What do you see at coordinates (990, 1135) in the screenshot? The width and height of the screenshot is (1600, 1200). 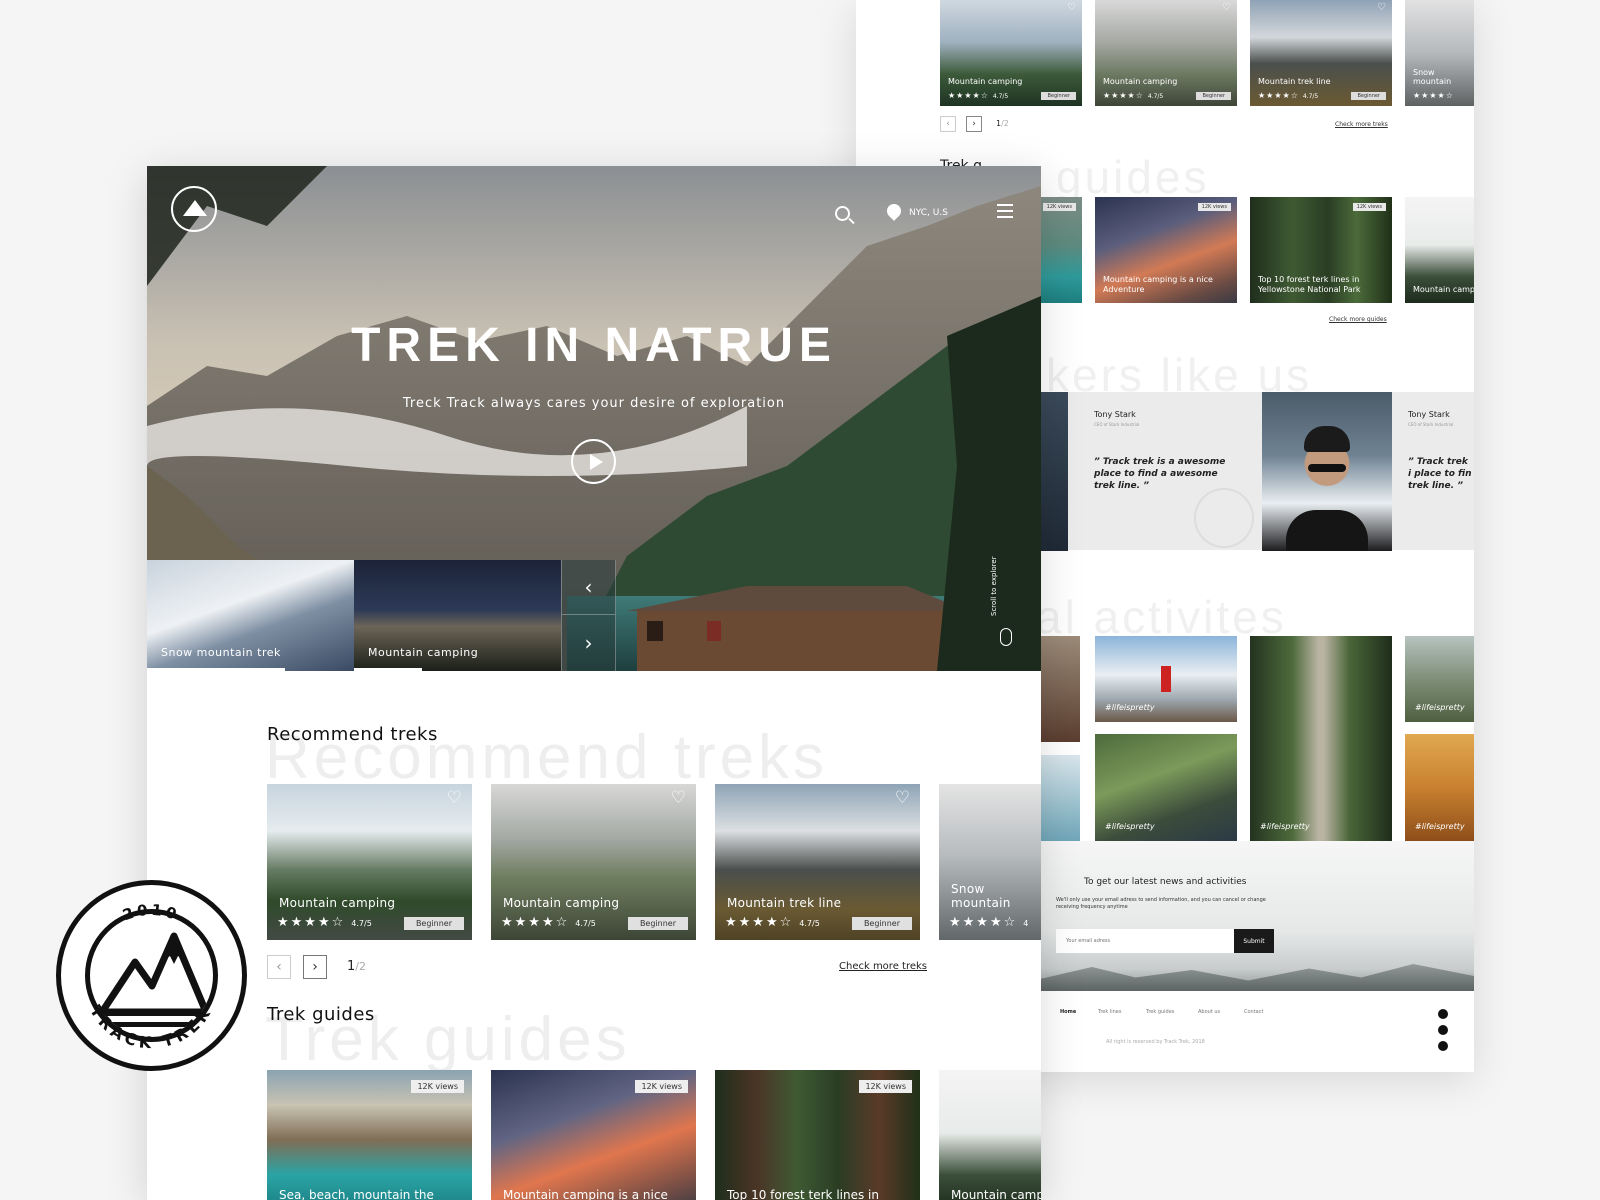 I see `guide-card: Mountain camp` at bounding box center [990, 1135].